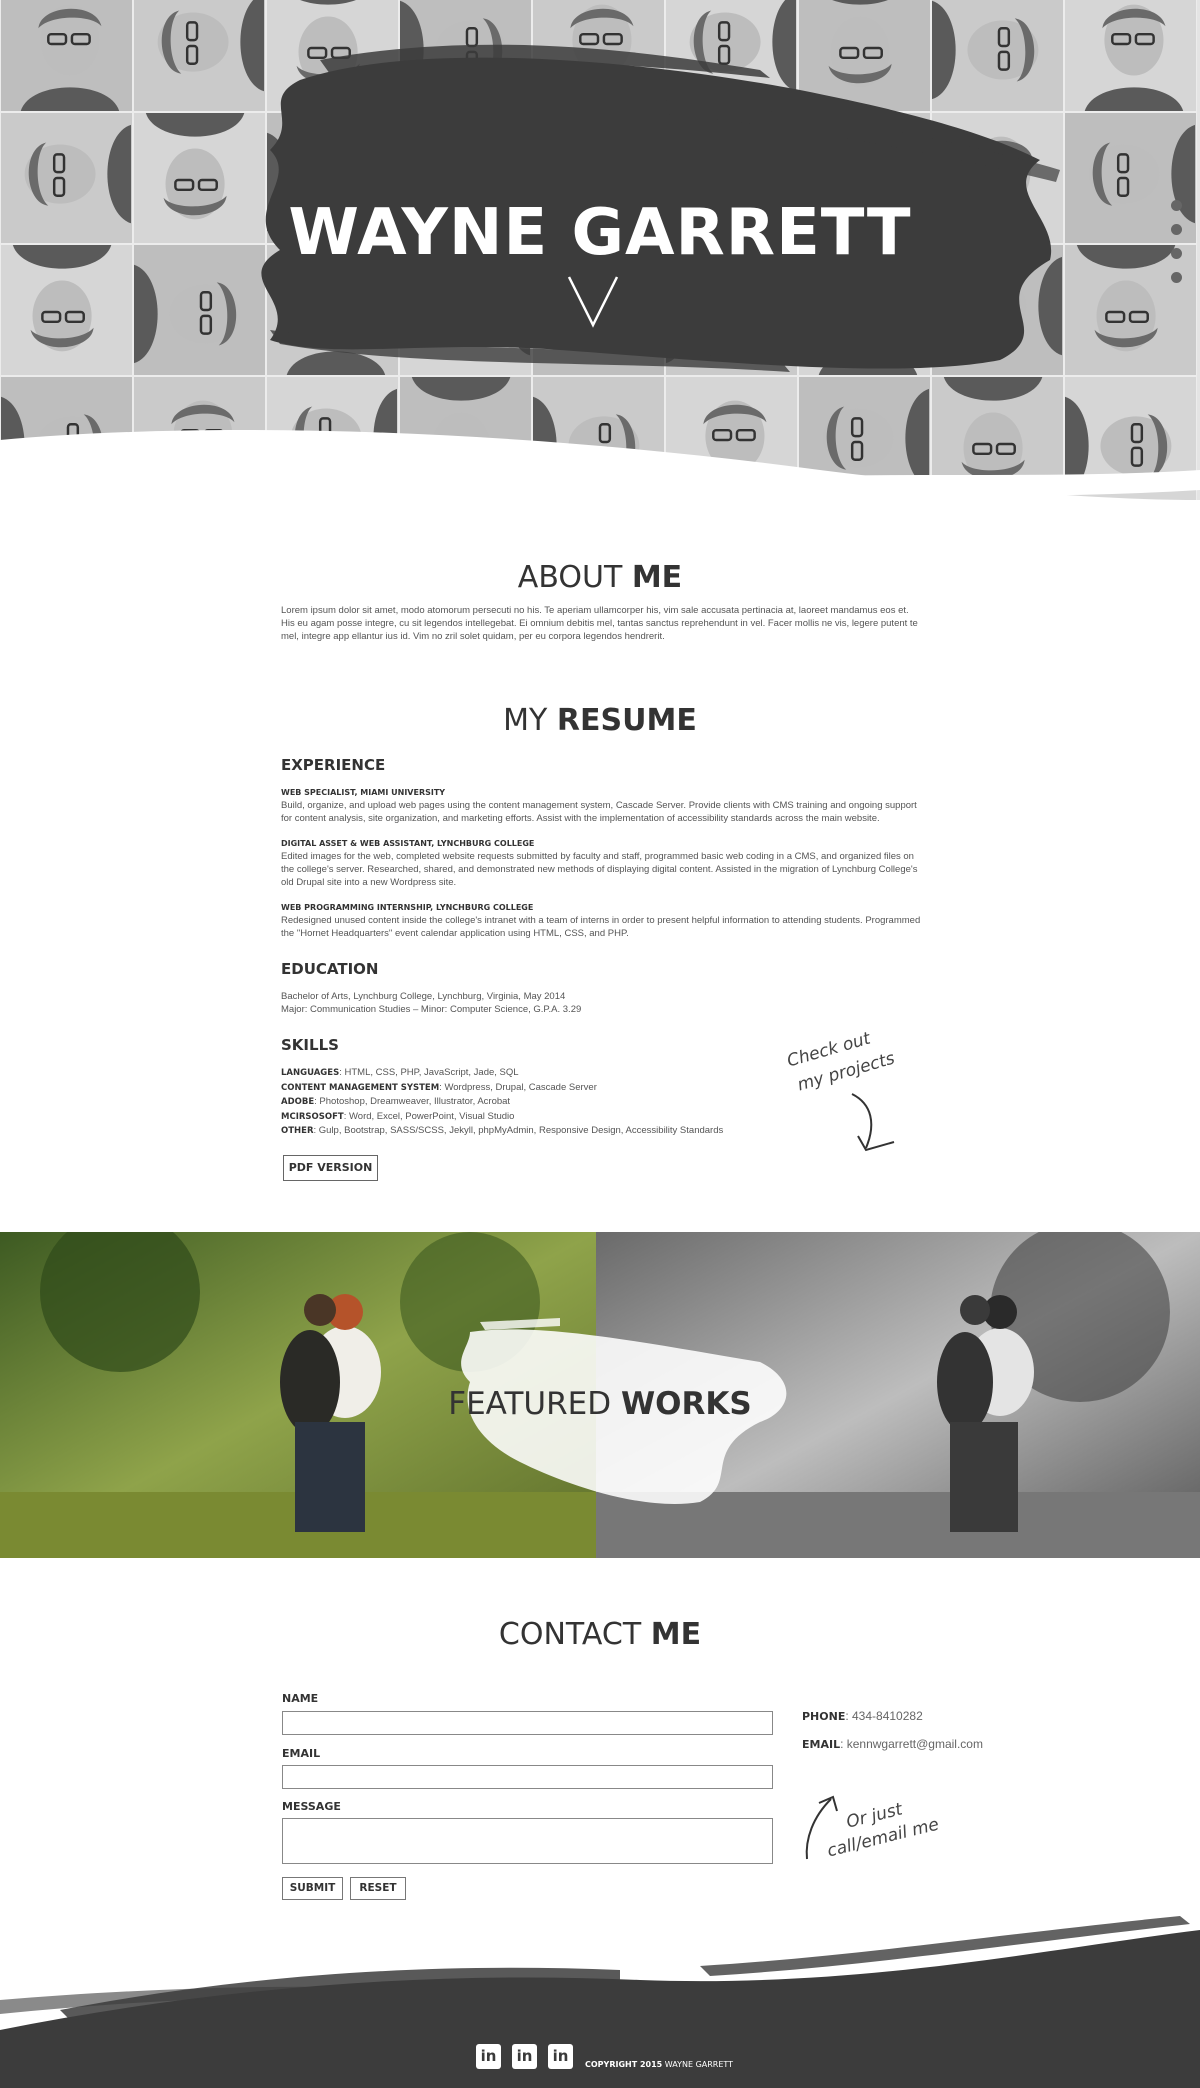 This screenshot has height=2088, width=1200. What do you see at coordinates (298, 1102) in the screenshot?
I see `skill-label: ADOBE` at bounding box center [298, 1102].